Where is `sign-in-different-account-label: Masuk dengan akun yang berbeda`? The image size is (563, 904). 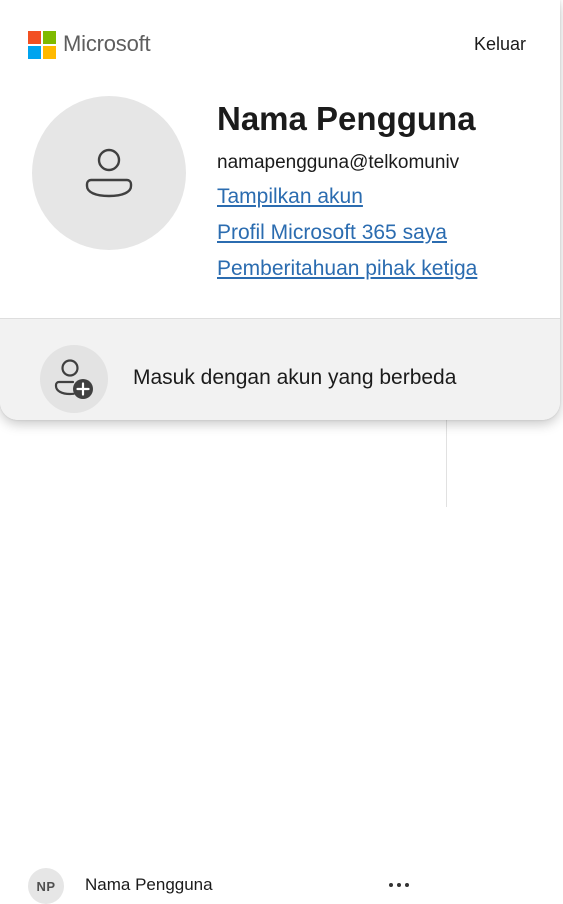 sign-in-different-account-label: Masuk dengan akun yang berbeda is located at coordinates (295, 377).